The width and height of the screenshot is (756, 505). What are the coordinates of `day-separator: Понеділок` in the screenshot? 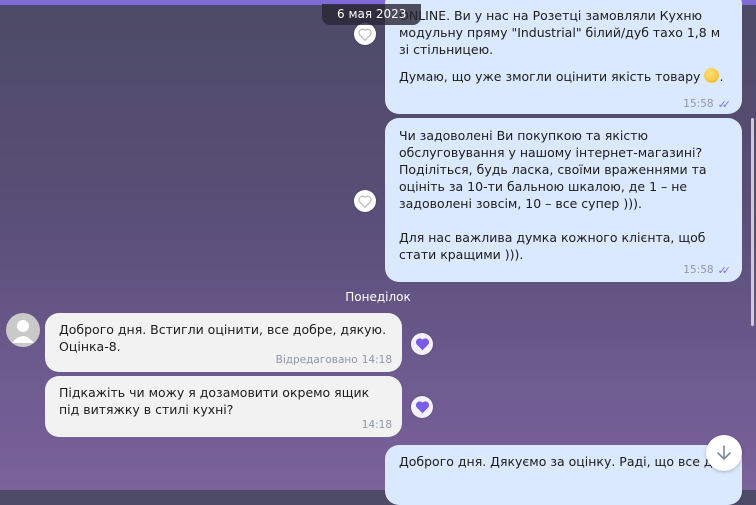 It's located at (378, 297).